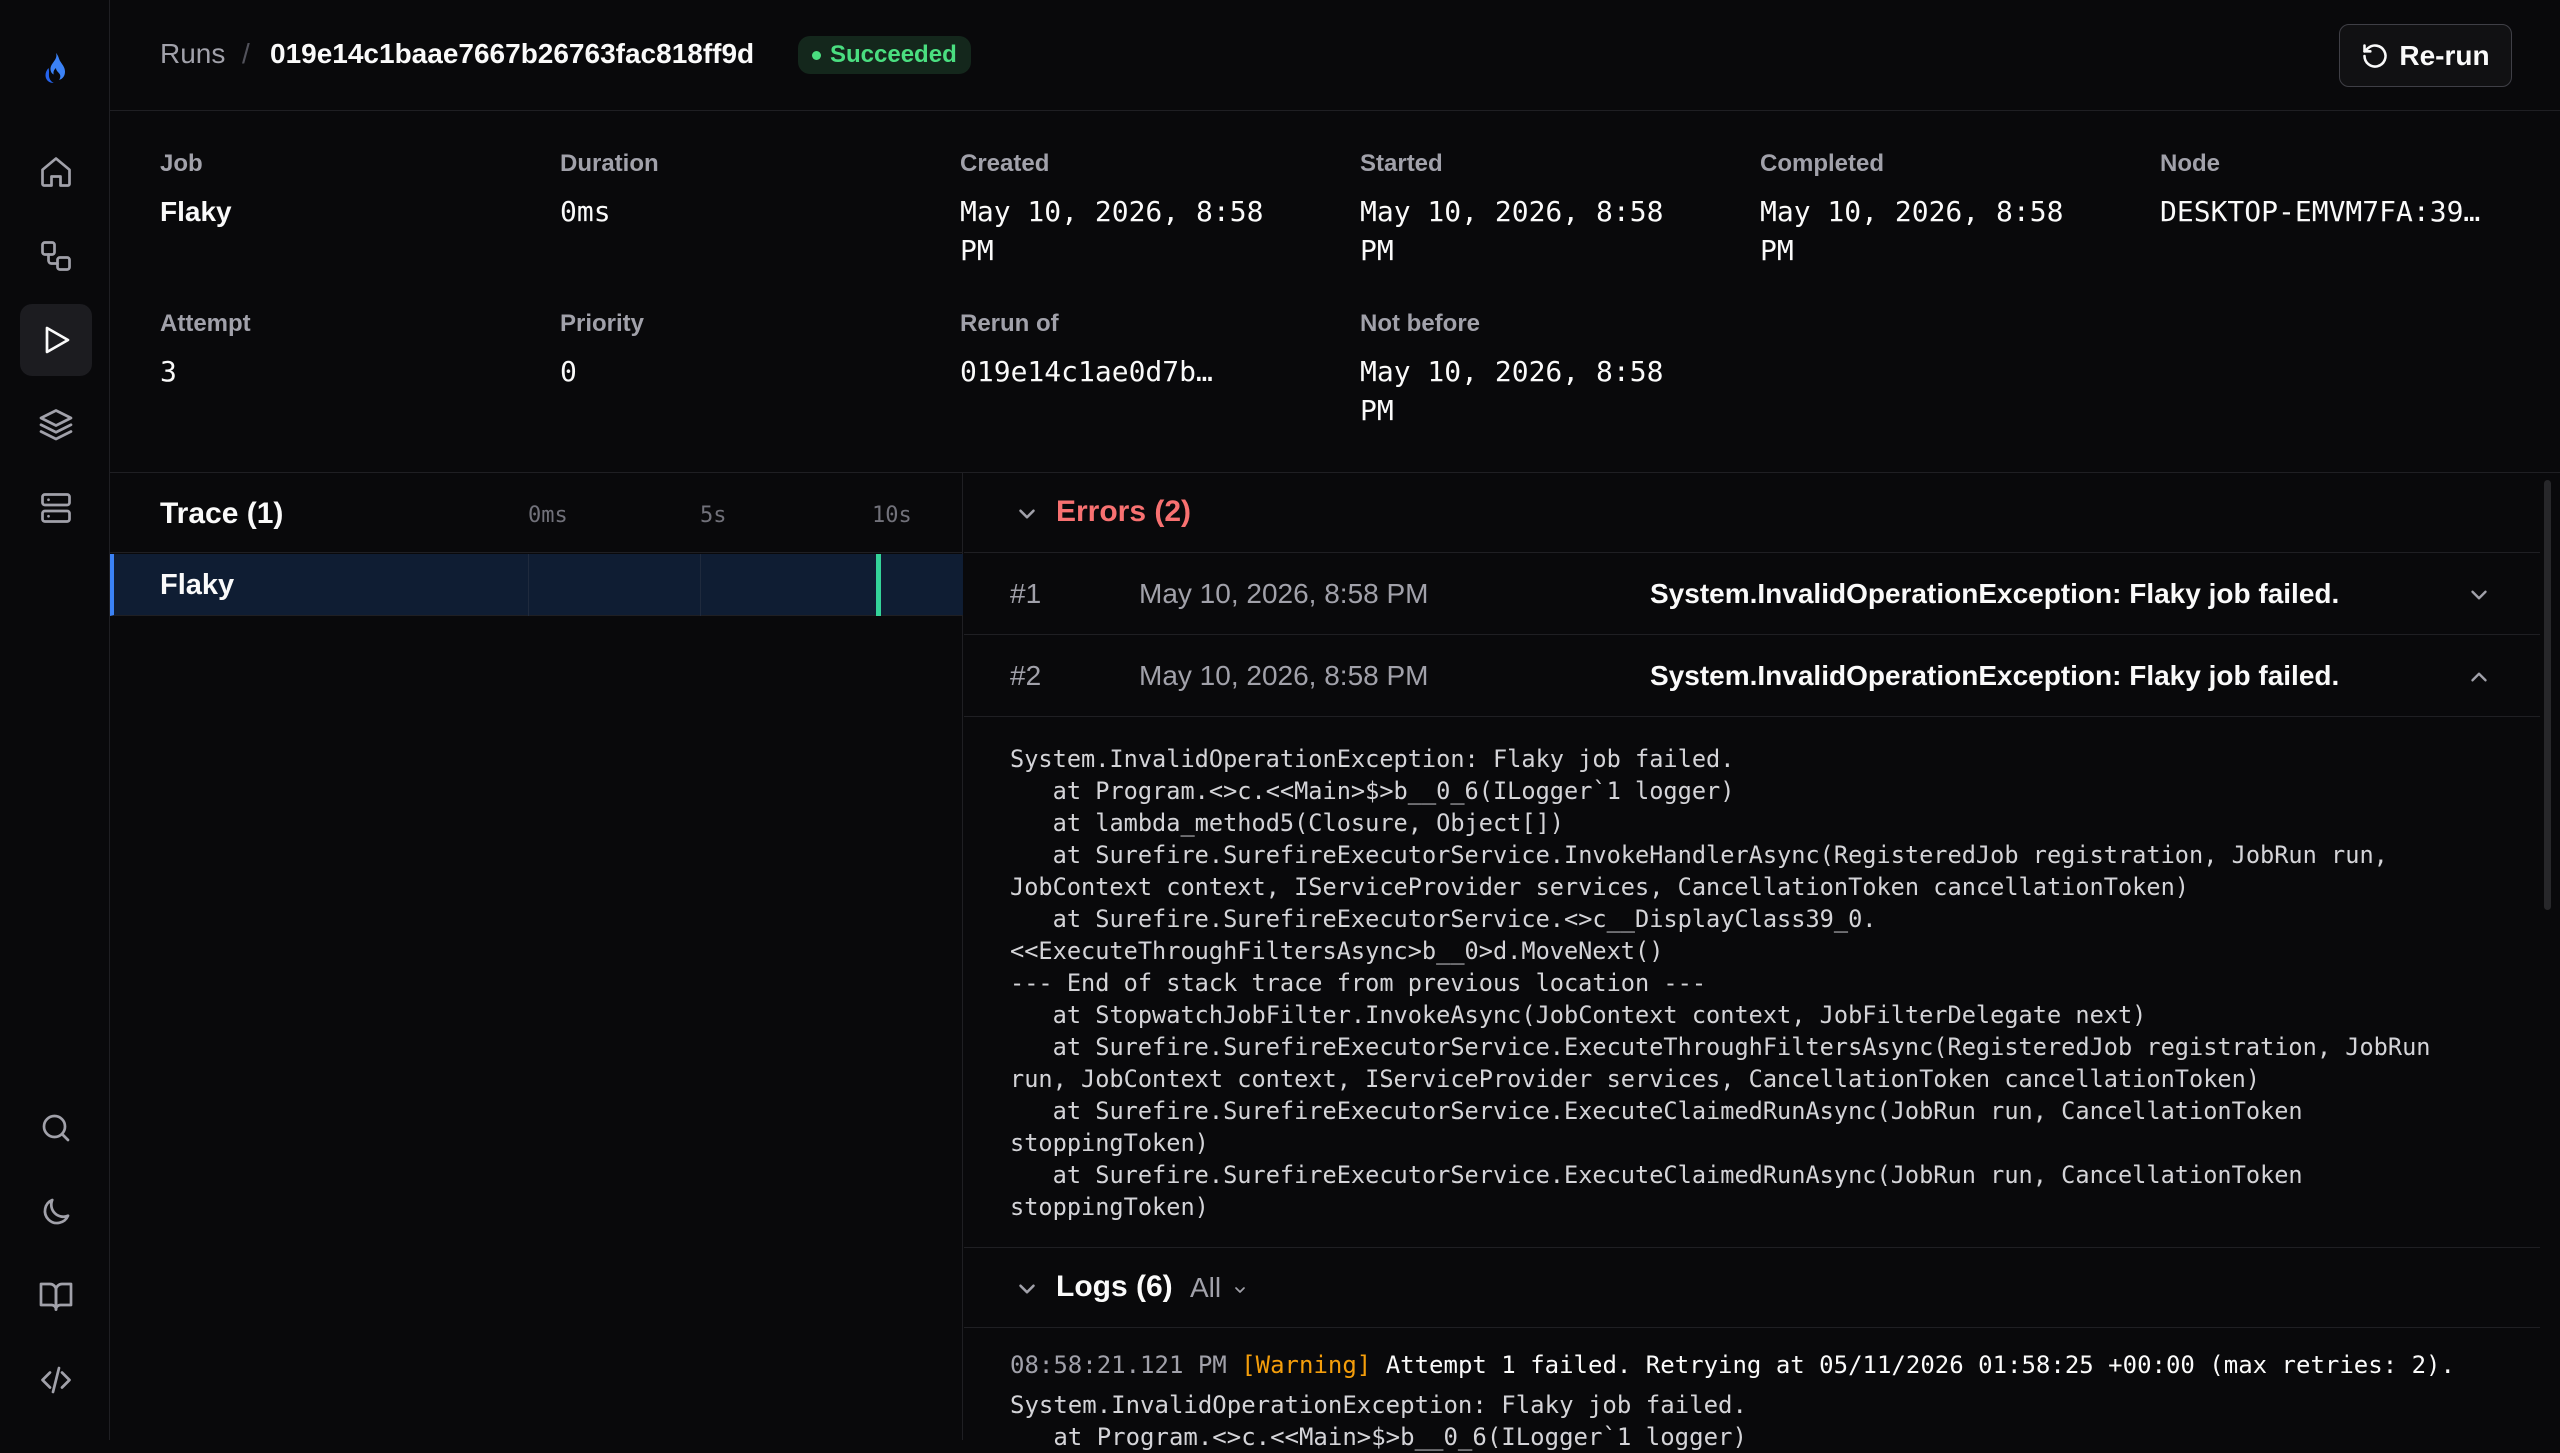 This screenshot has width=2560, height=1453. Describe the element at coordinates (1401, 163) in the screenshot. I see `detail-label: Started` at that location.